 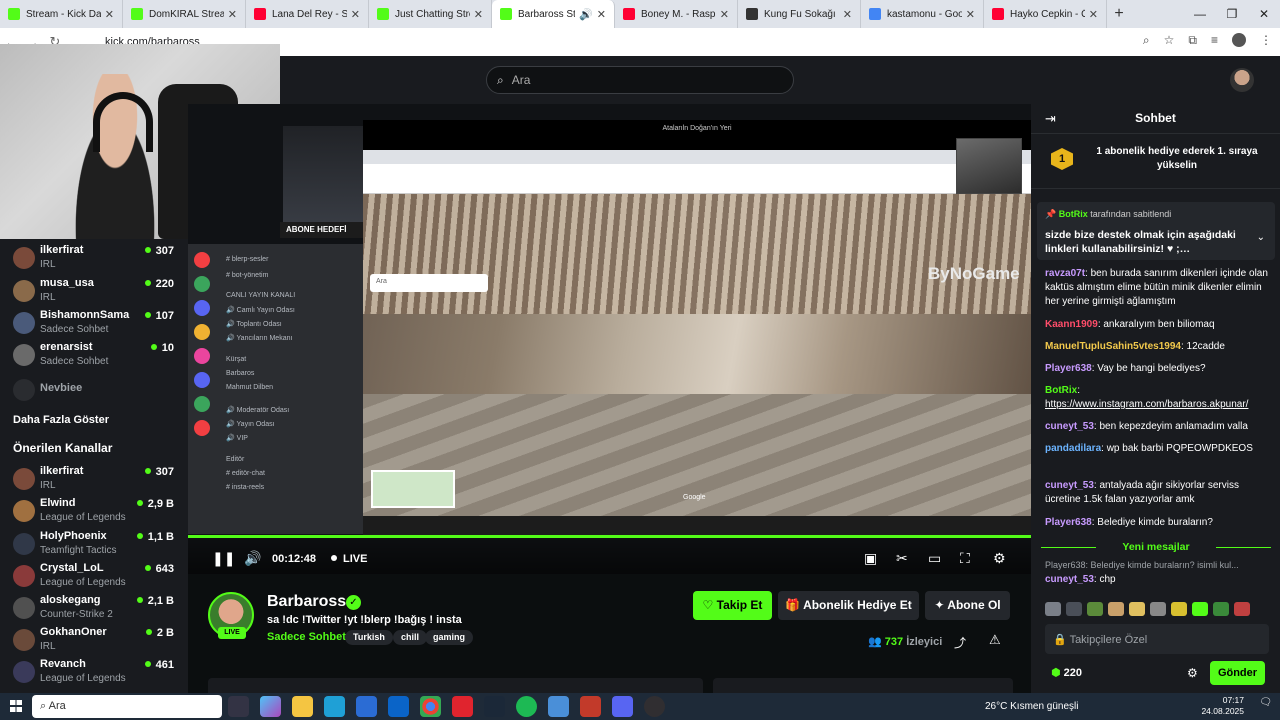 I want to click on mini-player-icon: ▭, so click(x=934, y=558).